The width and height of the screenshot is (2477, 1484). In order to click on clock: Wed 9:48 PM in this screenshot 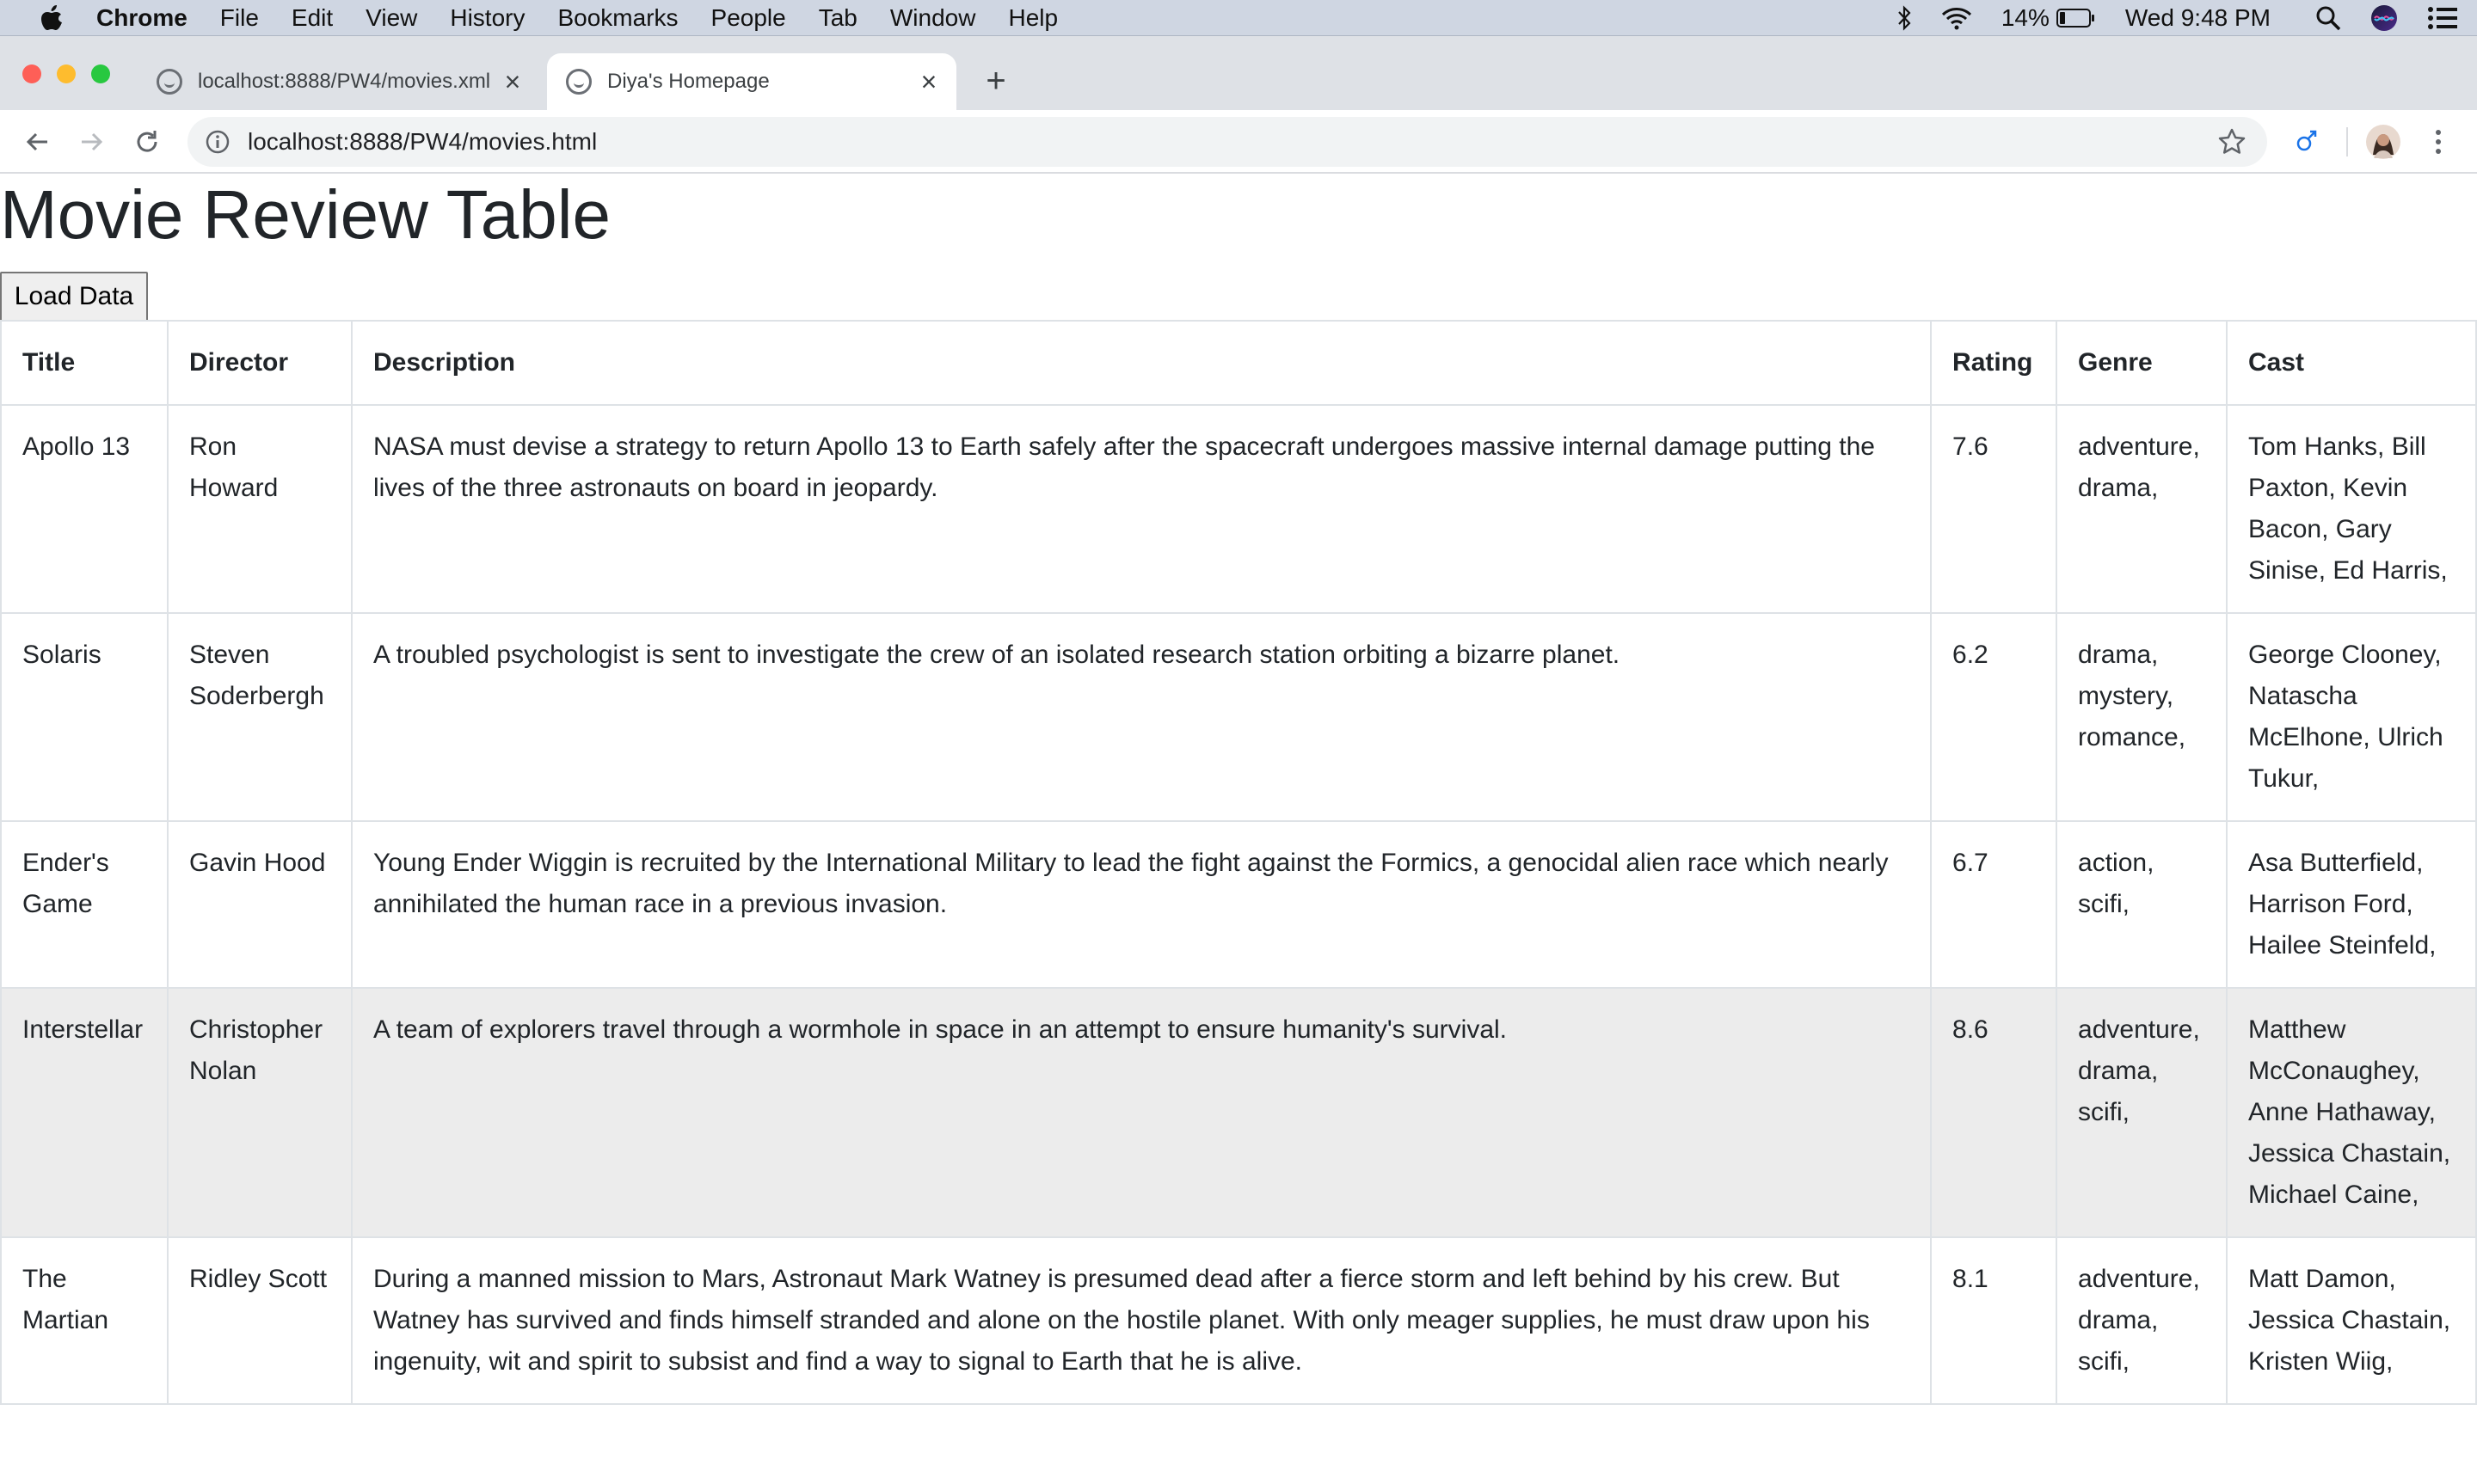, I will do `click(2198, 18)`.